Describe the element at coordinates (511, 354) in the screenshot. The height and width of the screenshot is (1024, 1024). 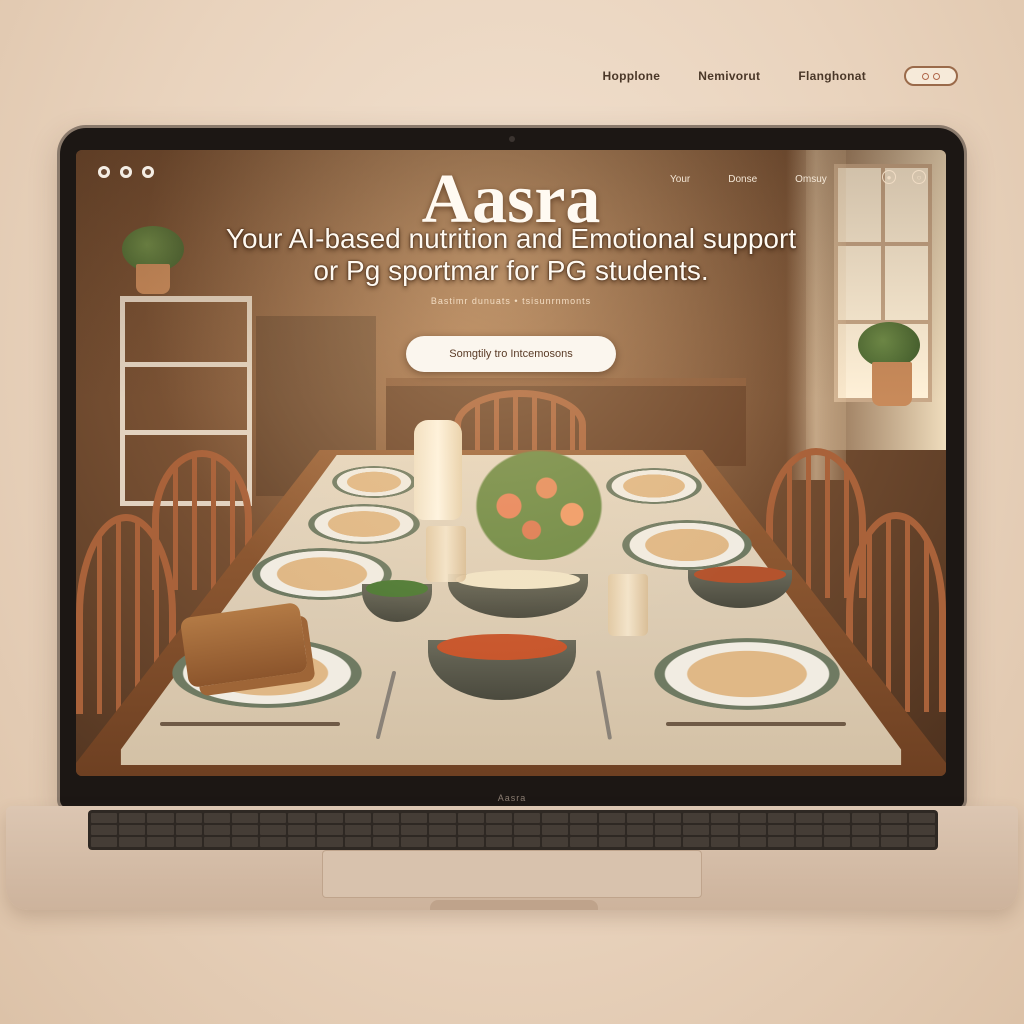
I see `cta-button: Somgtily tro Intcemosons` at that location.